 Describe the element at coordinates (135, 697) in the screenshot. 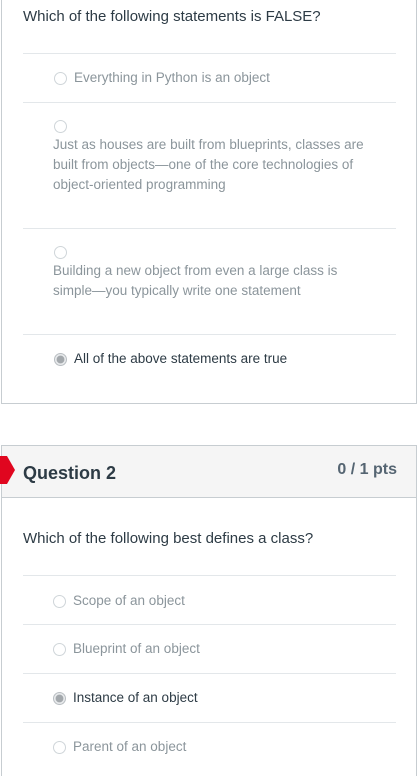

I see `answer-label: Instance of an object` at that location.